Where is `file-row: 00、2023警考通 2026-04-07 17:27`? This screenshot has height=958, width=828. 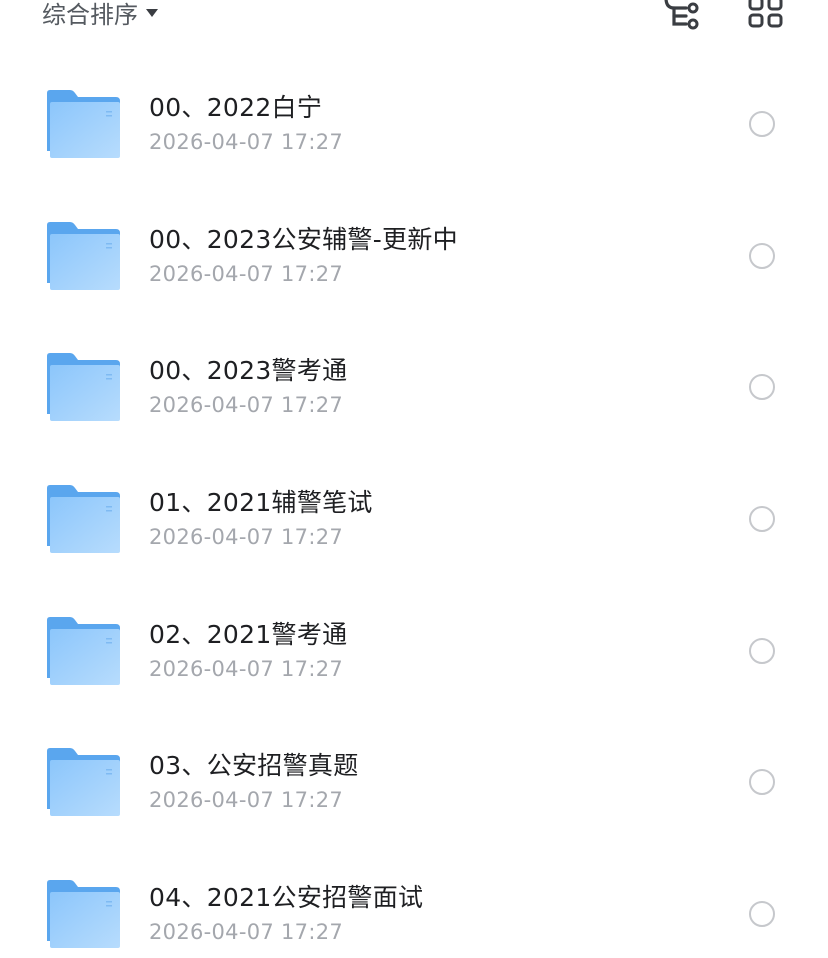 file-row: 00、2023警考通 2026-04-07 17:27 is located at coordinates (414, 387).